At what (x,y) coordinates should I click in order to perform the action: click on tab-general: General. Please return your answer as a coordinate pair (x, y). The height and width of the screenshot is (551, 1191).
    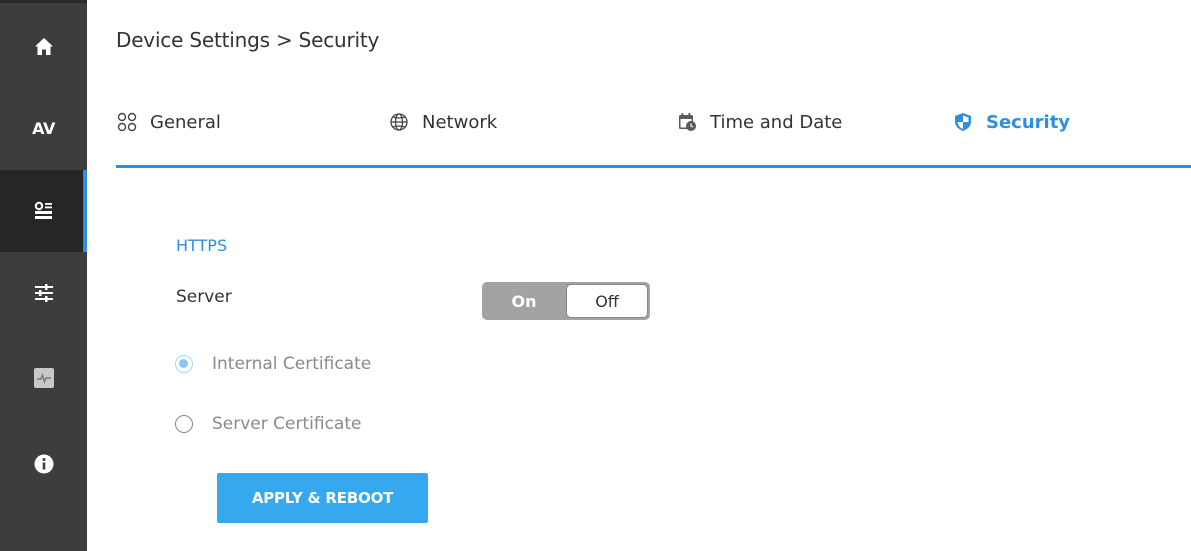
    Looking at the image, I should click on (168, 122).